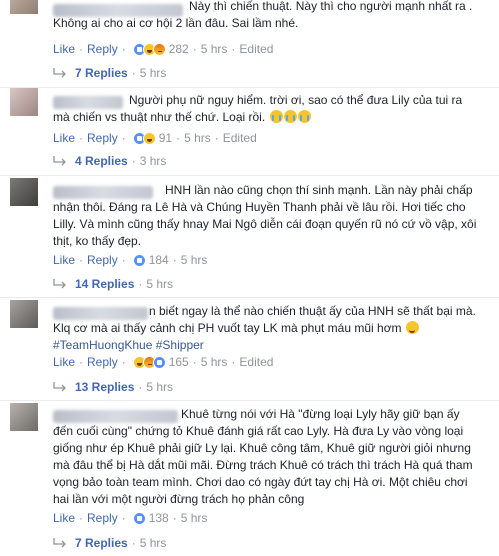  I want to click on reaction-count: 184, so click(158, 260).